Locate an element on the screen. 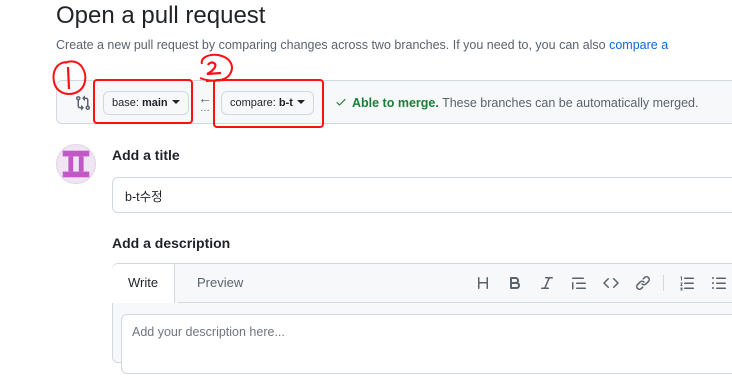 This screenshot has width=732, height=378. description-textarea is located at coordinates (427, 344).